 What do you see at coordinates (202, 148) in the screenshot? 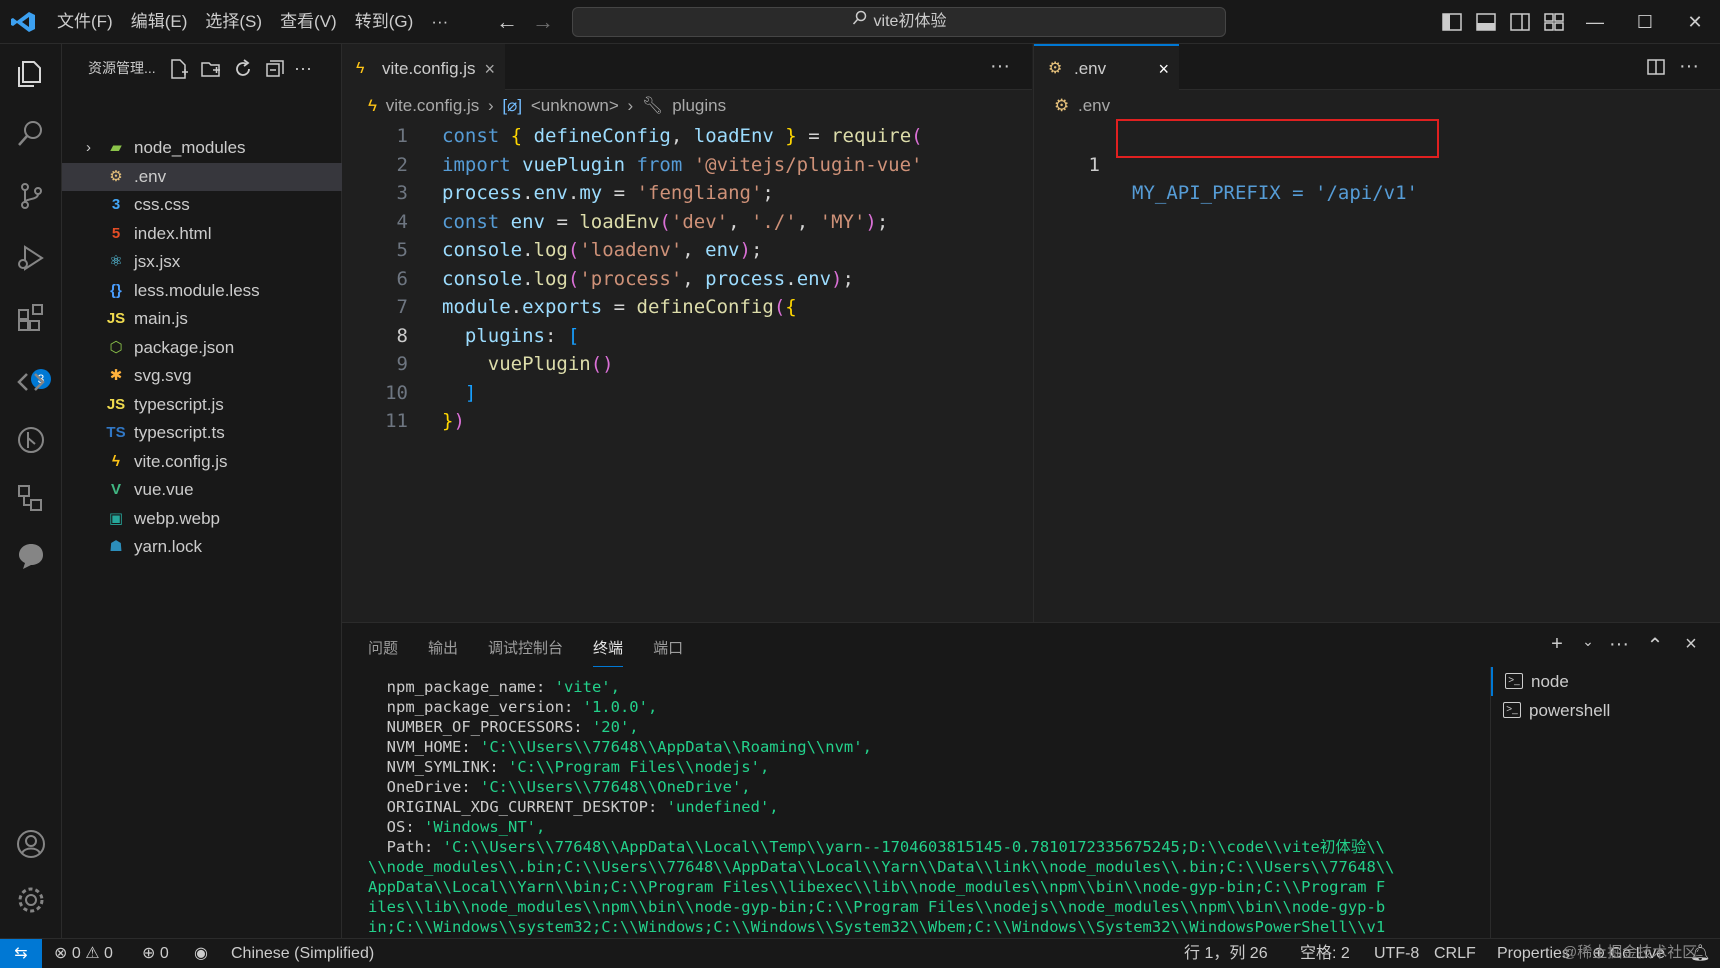
I see `file-item: › ▰ node_modules` at bounding box center [202, 148].